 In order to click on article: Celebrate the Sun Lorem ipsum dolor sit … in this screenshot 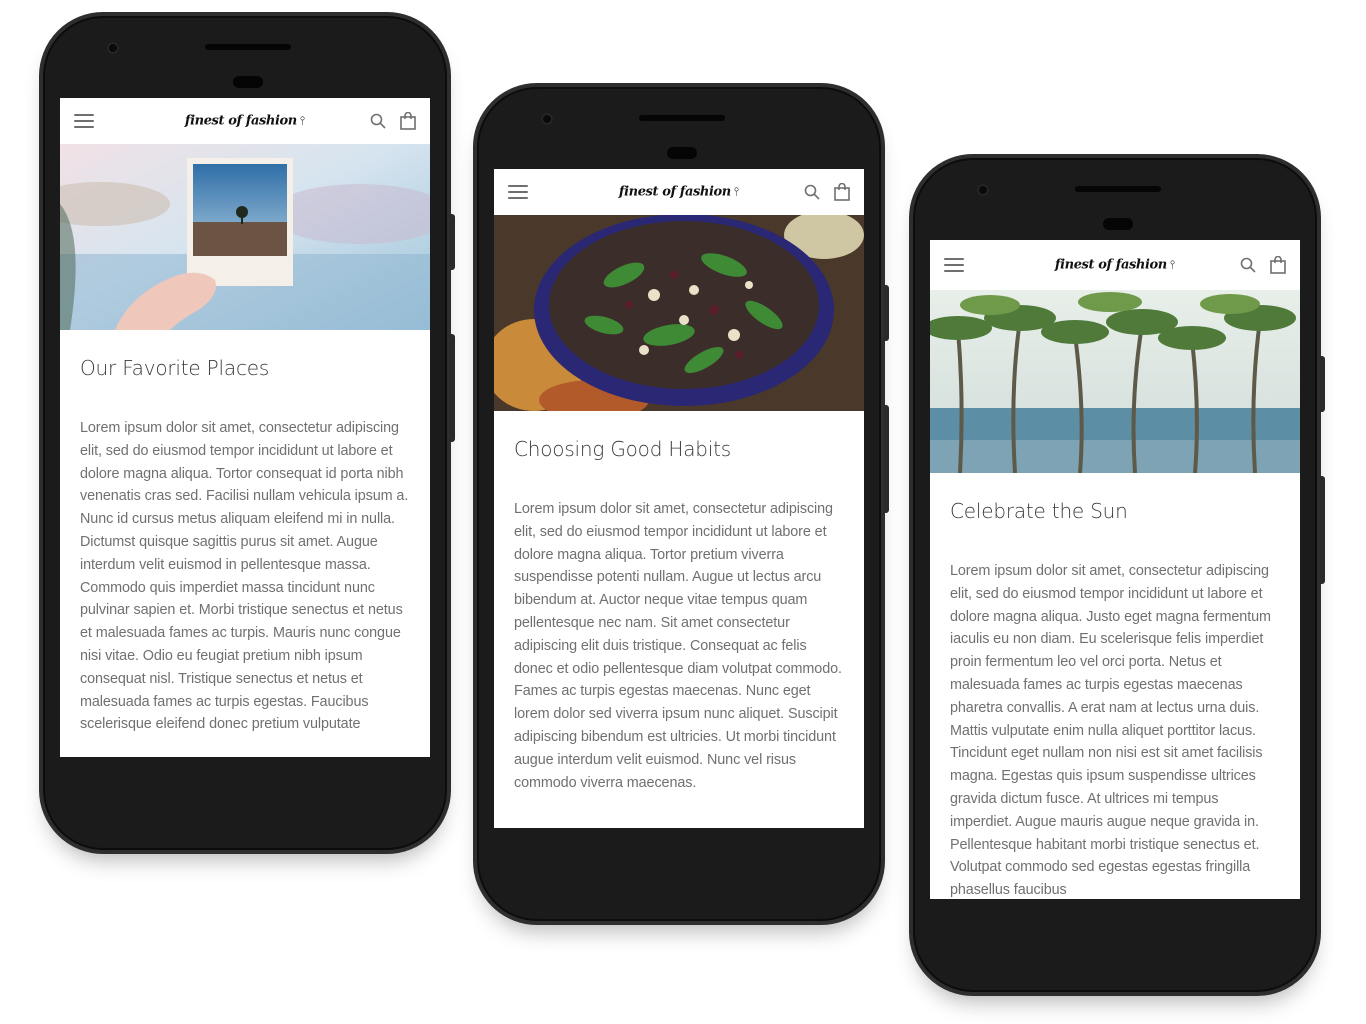, I will do `click(1115, 699)`.